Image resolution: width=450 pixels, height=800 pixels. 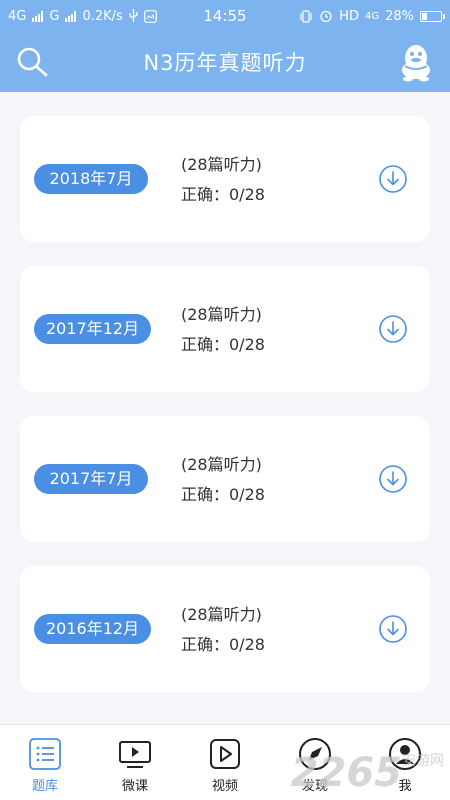 I want to click on battery-icon, so click(x=432, y=16).